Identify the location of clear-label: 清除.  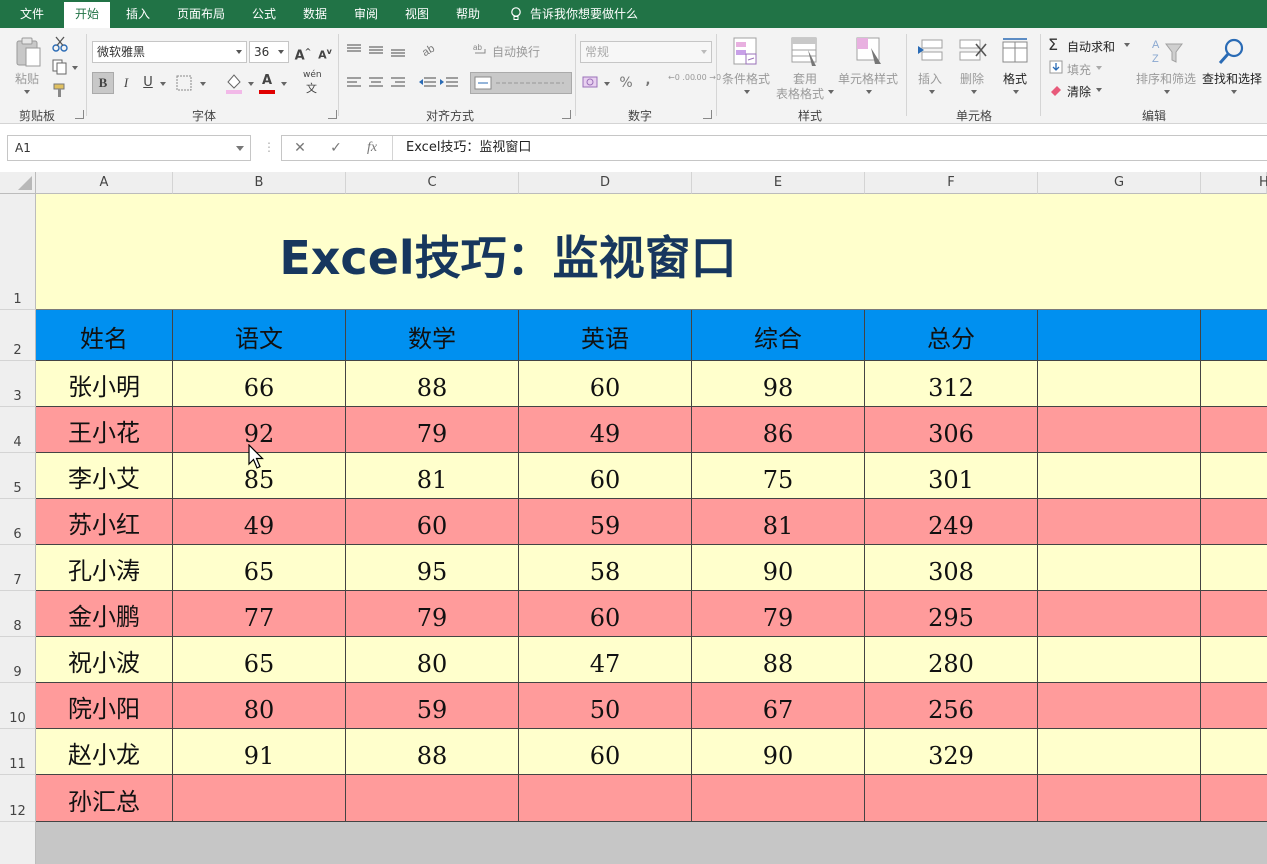
(1079, 91).